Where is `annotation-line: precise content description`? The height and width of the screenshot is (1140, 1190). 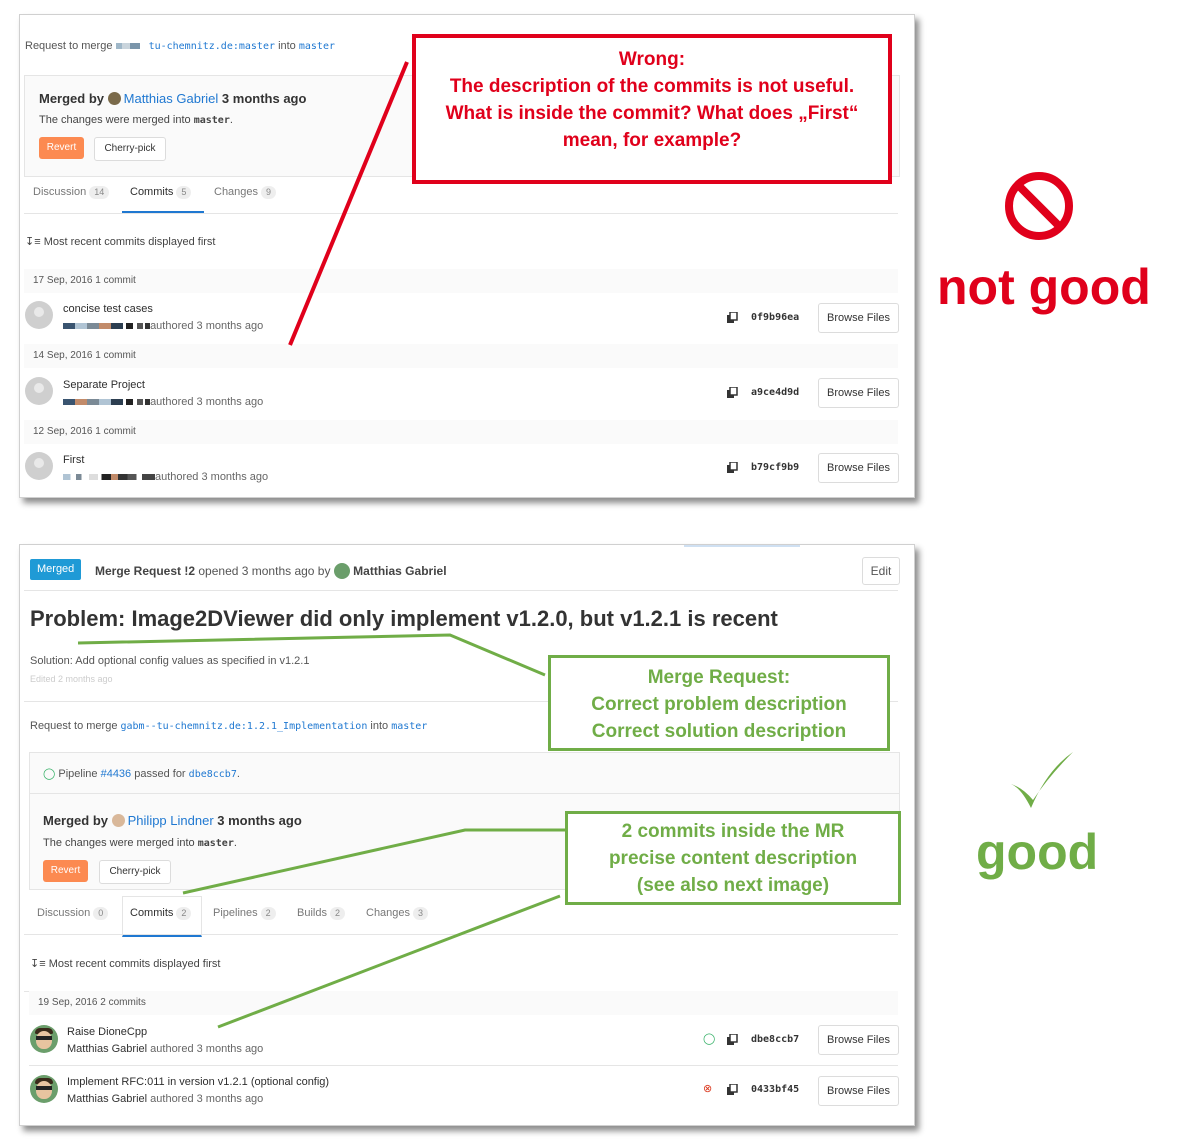 annotation-line: precise content description is located at coordinates (733, 858).